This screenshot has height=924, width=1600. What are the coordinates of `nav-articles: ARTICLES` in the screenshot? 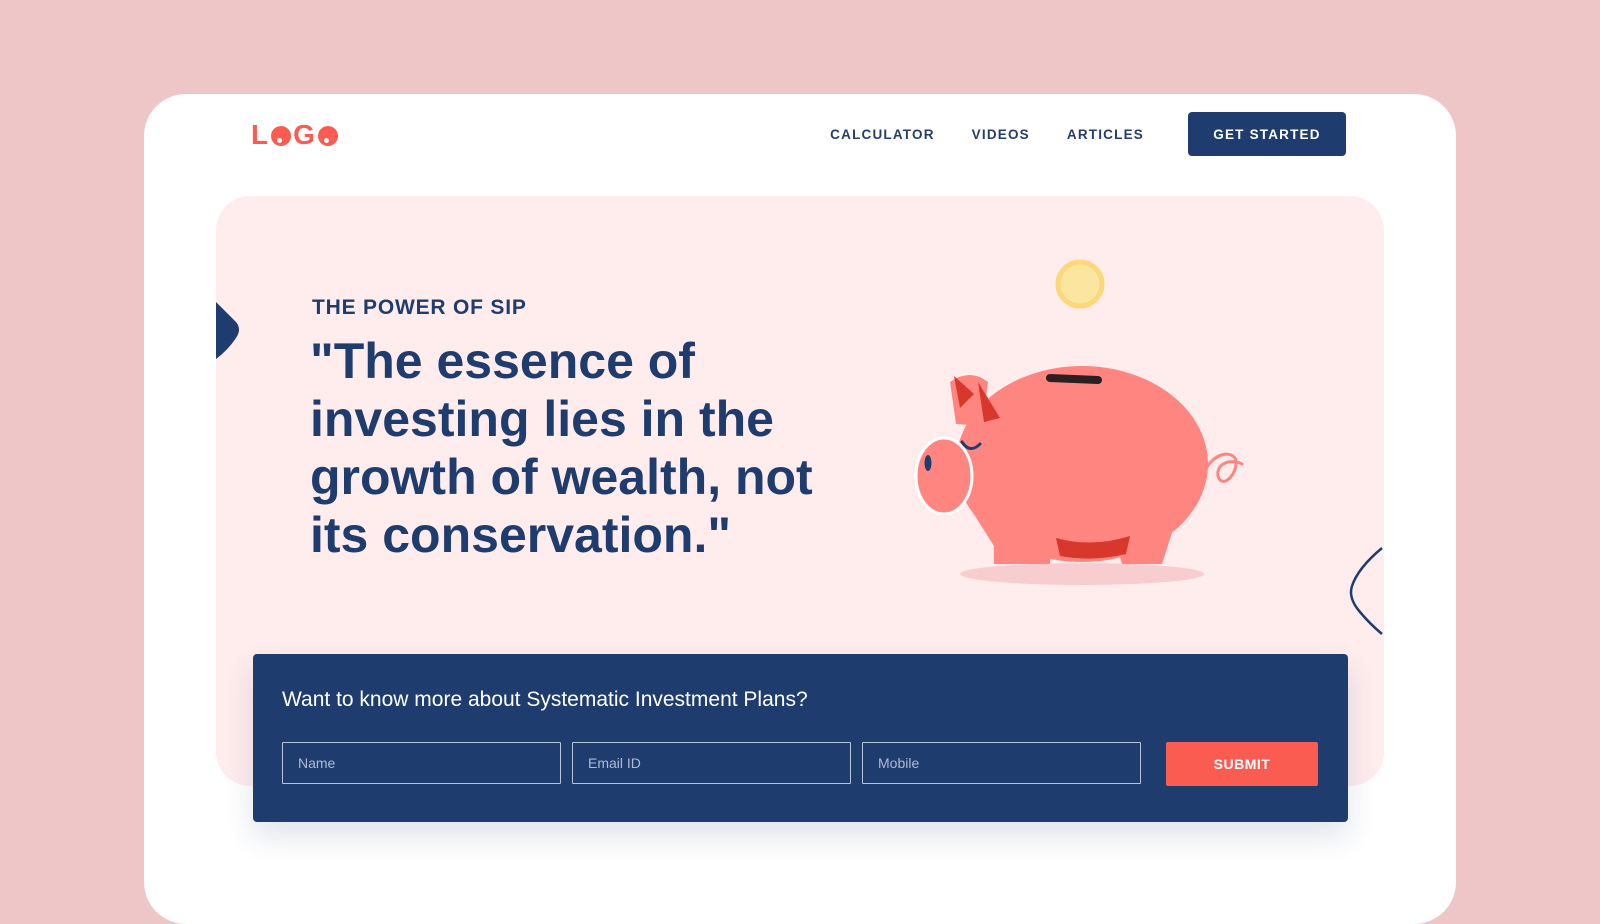 It's located at (1105, 134).